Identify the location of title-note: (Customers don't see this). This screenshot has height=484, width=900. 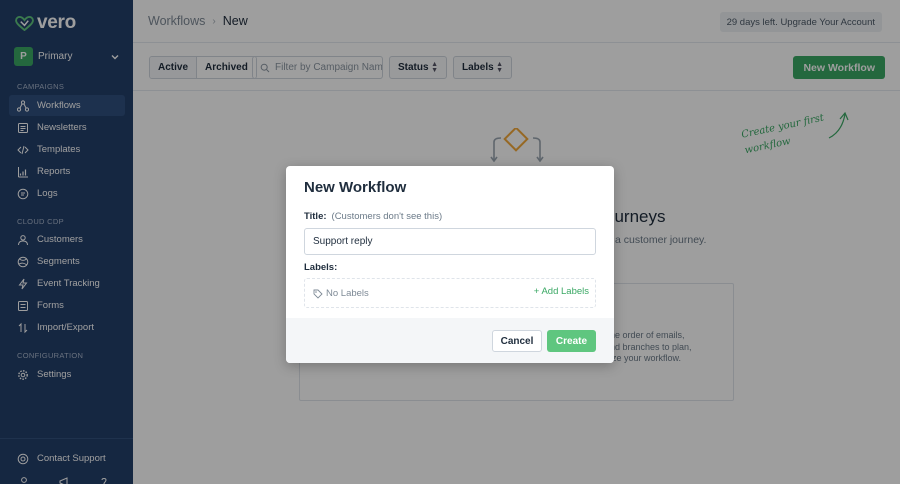
(387, 216).